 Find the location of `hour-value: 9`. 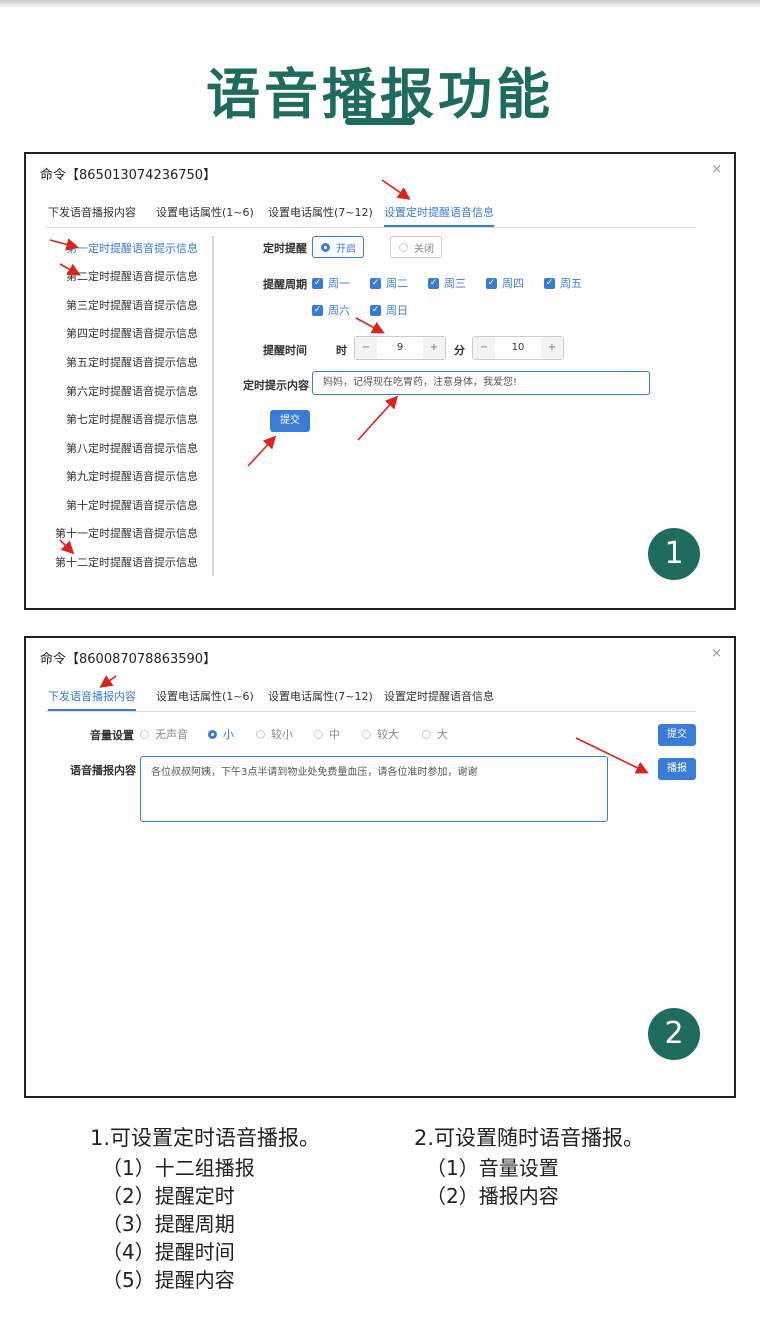

hour-value: 9 is located at coordinates (400, 348).